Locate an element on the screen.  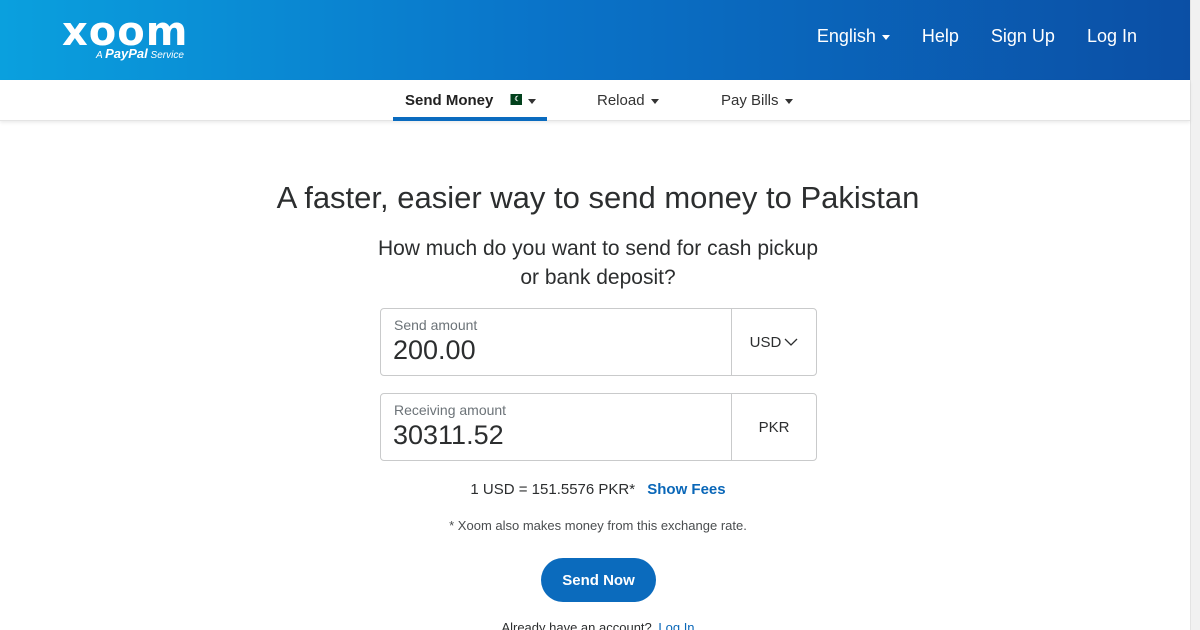
receive-currency-label: PKR is located at coordinates (774, 427).